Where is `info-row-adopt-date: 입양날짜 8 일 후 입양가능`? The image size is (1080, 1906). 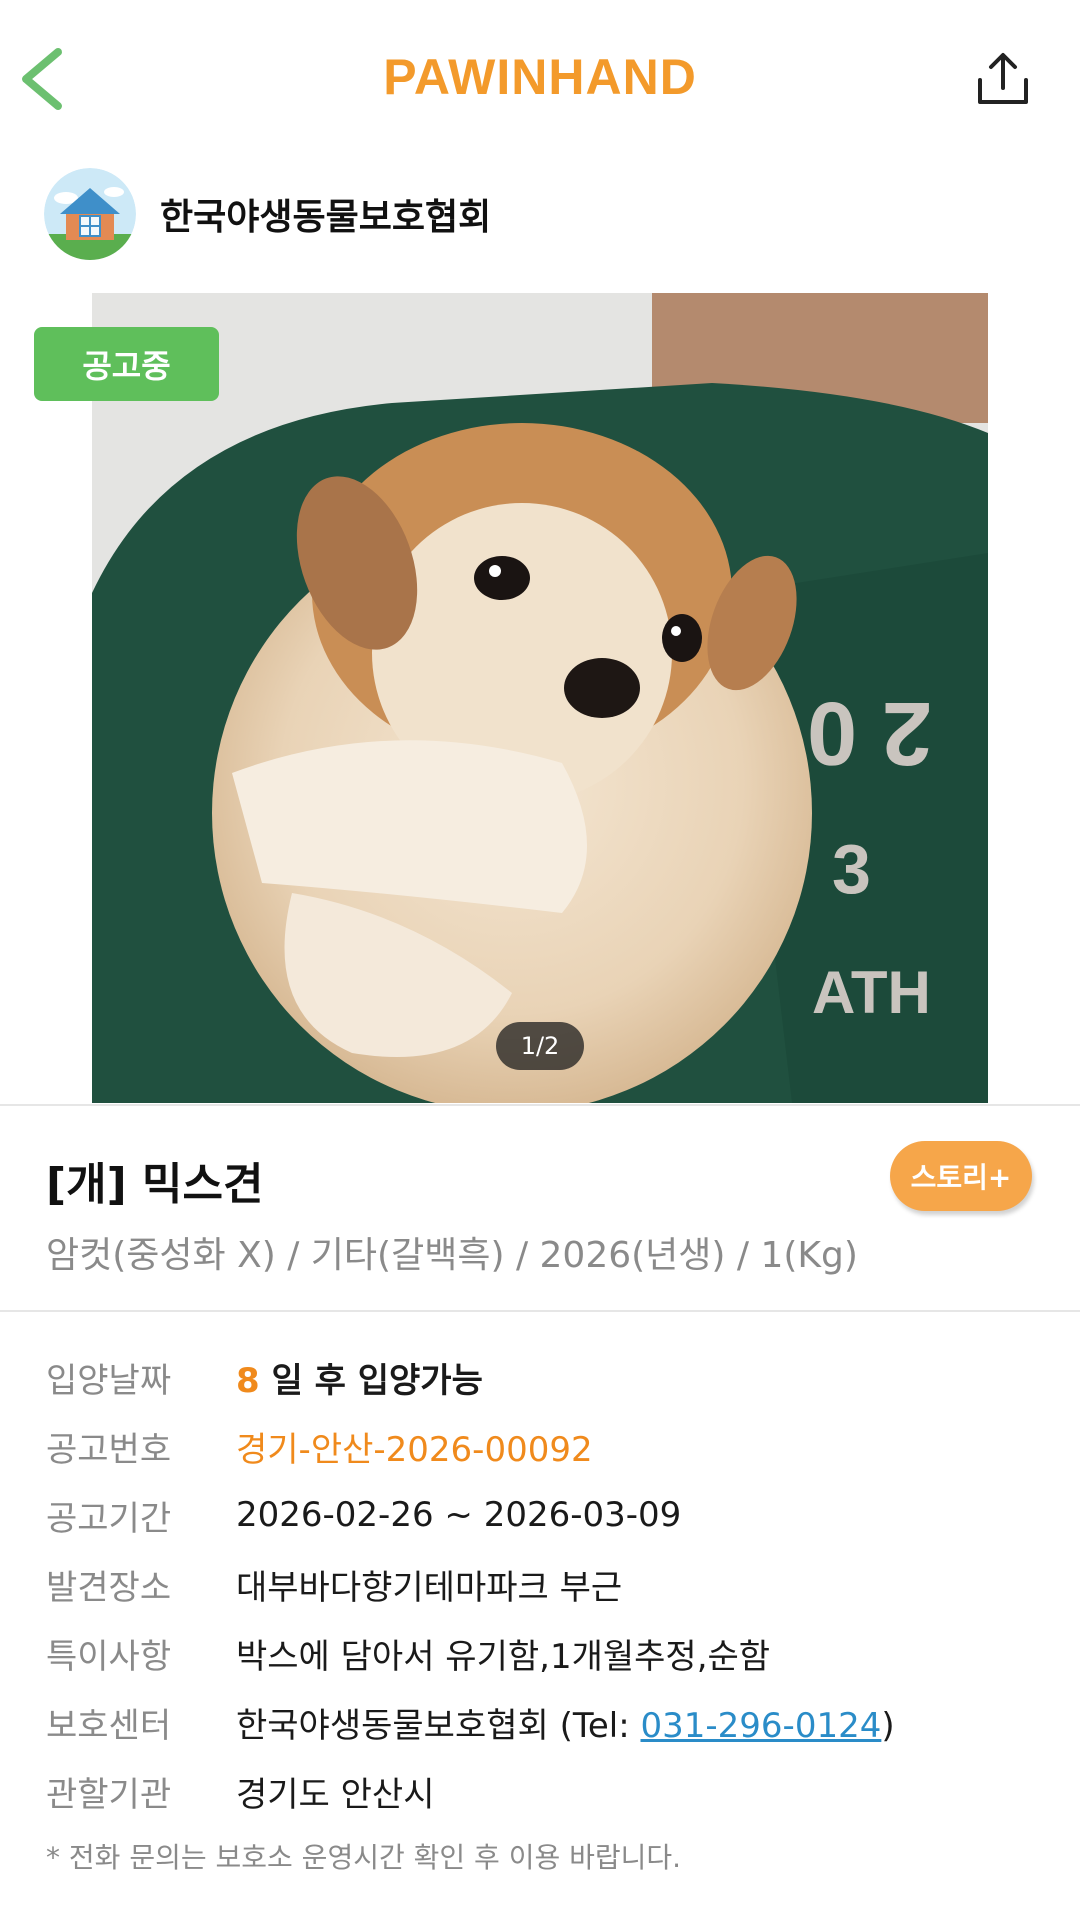 info-row-adopt-date: 입양날짜 8 일 후 입양가능 is located at coordinates (264, 1377).